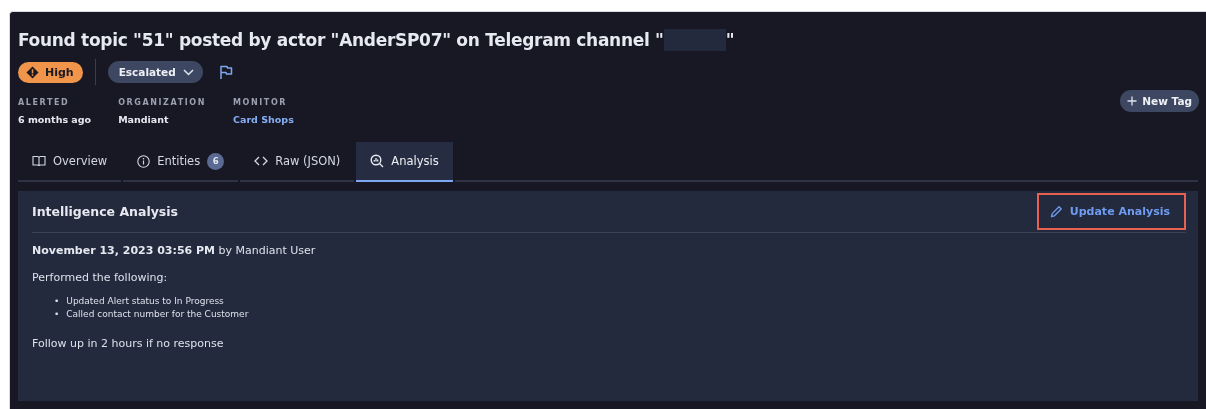 This screenshot has height=409, width=1206. I want to click on update-analysis-button: Update Analysis, so click(1111, 211).